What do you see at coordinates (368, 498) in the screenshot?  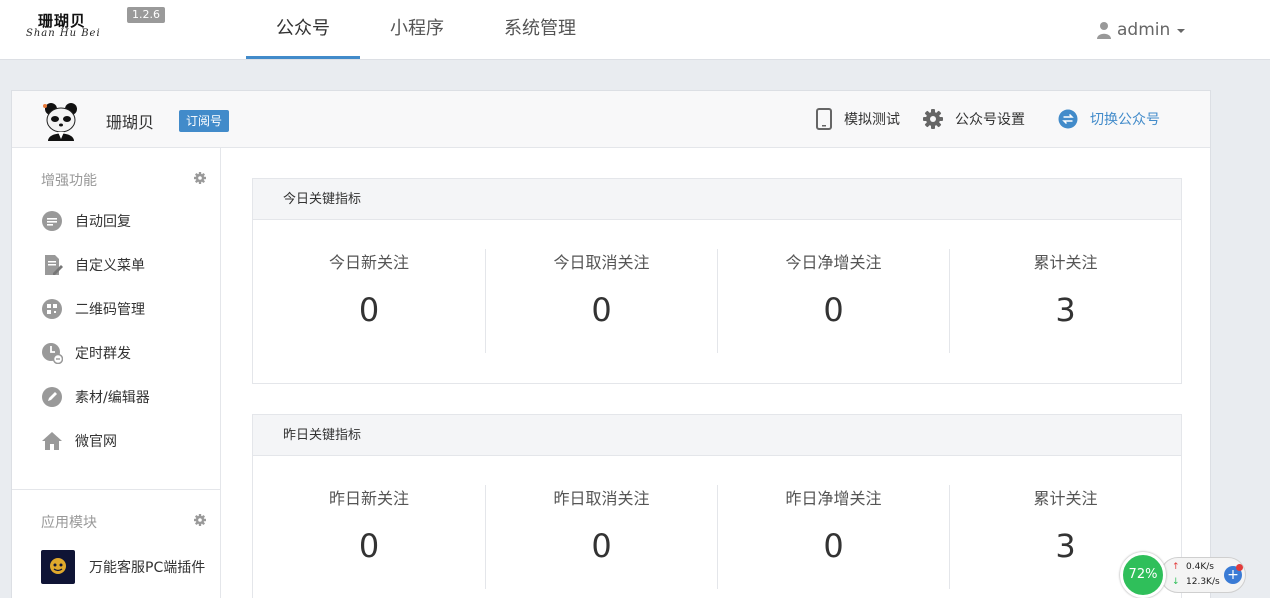 I see `metric-label: 昨日新关注` at bounding box center [368, 498].